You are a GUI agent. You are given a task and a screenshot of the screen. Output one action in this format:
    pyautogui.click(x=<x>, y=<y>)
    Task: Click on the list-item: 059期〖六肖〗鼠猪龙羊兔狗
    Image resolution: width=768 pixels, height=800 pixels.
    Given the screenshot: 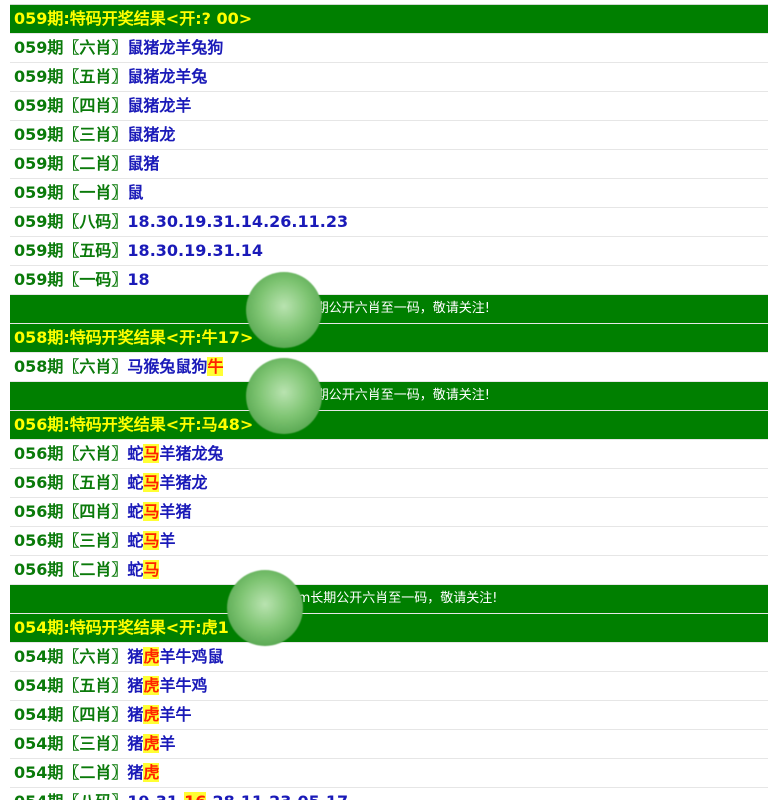 What is the action you would take?
    pyautogui.click(x=389, y=48)
    